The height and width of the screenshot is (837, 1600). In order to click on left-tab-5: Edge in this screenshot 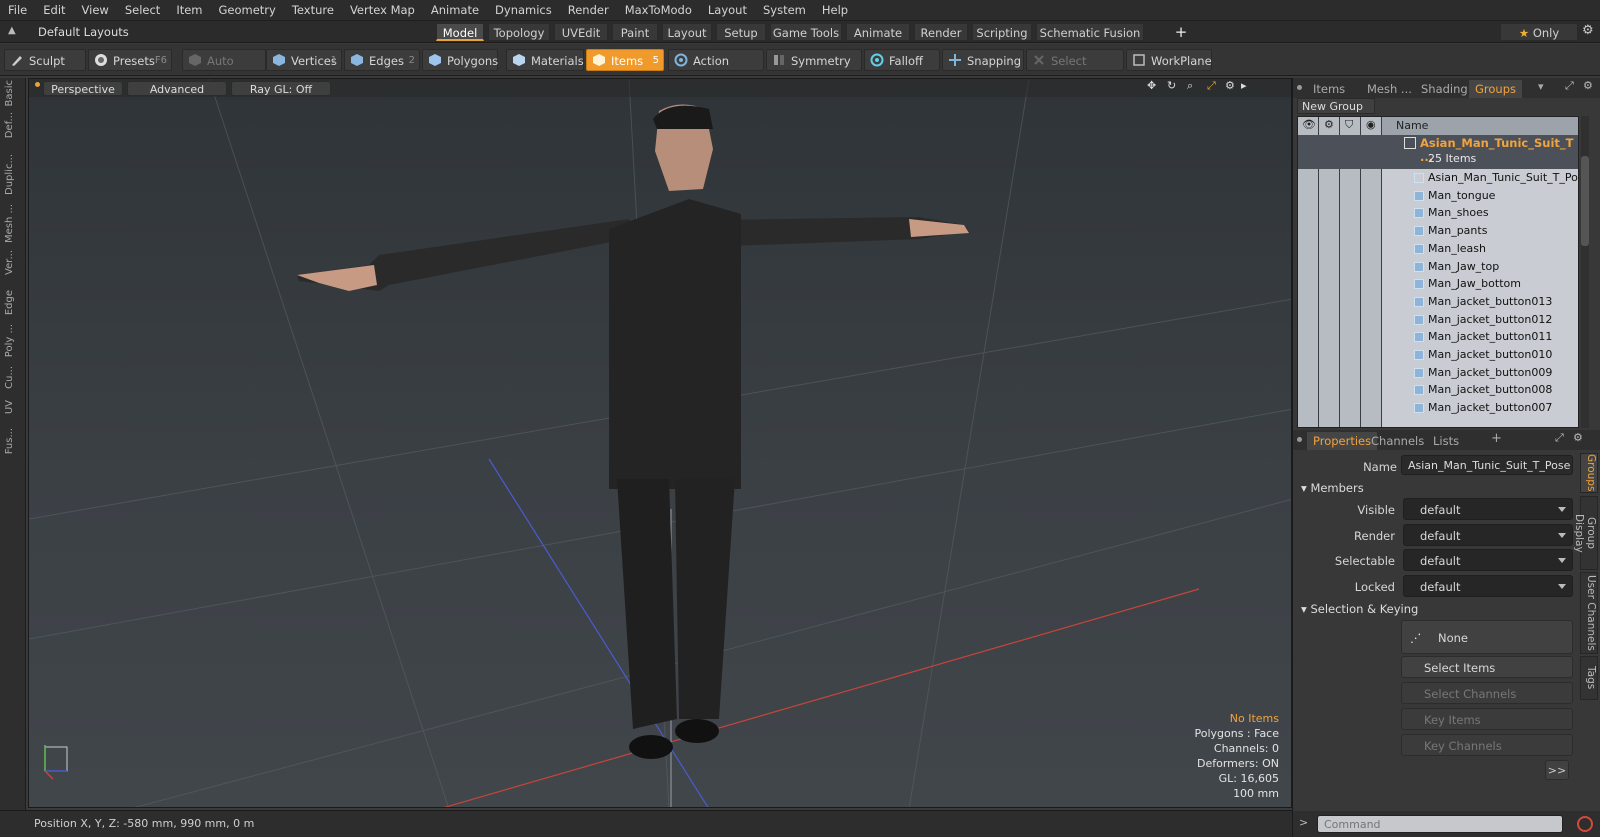, I will do `click(13, 302)`.